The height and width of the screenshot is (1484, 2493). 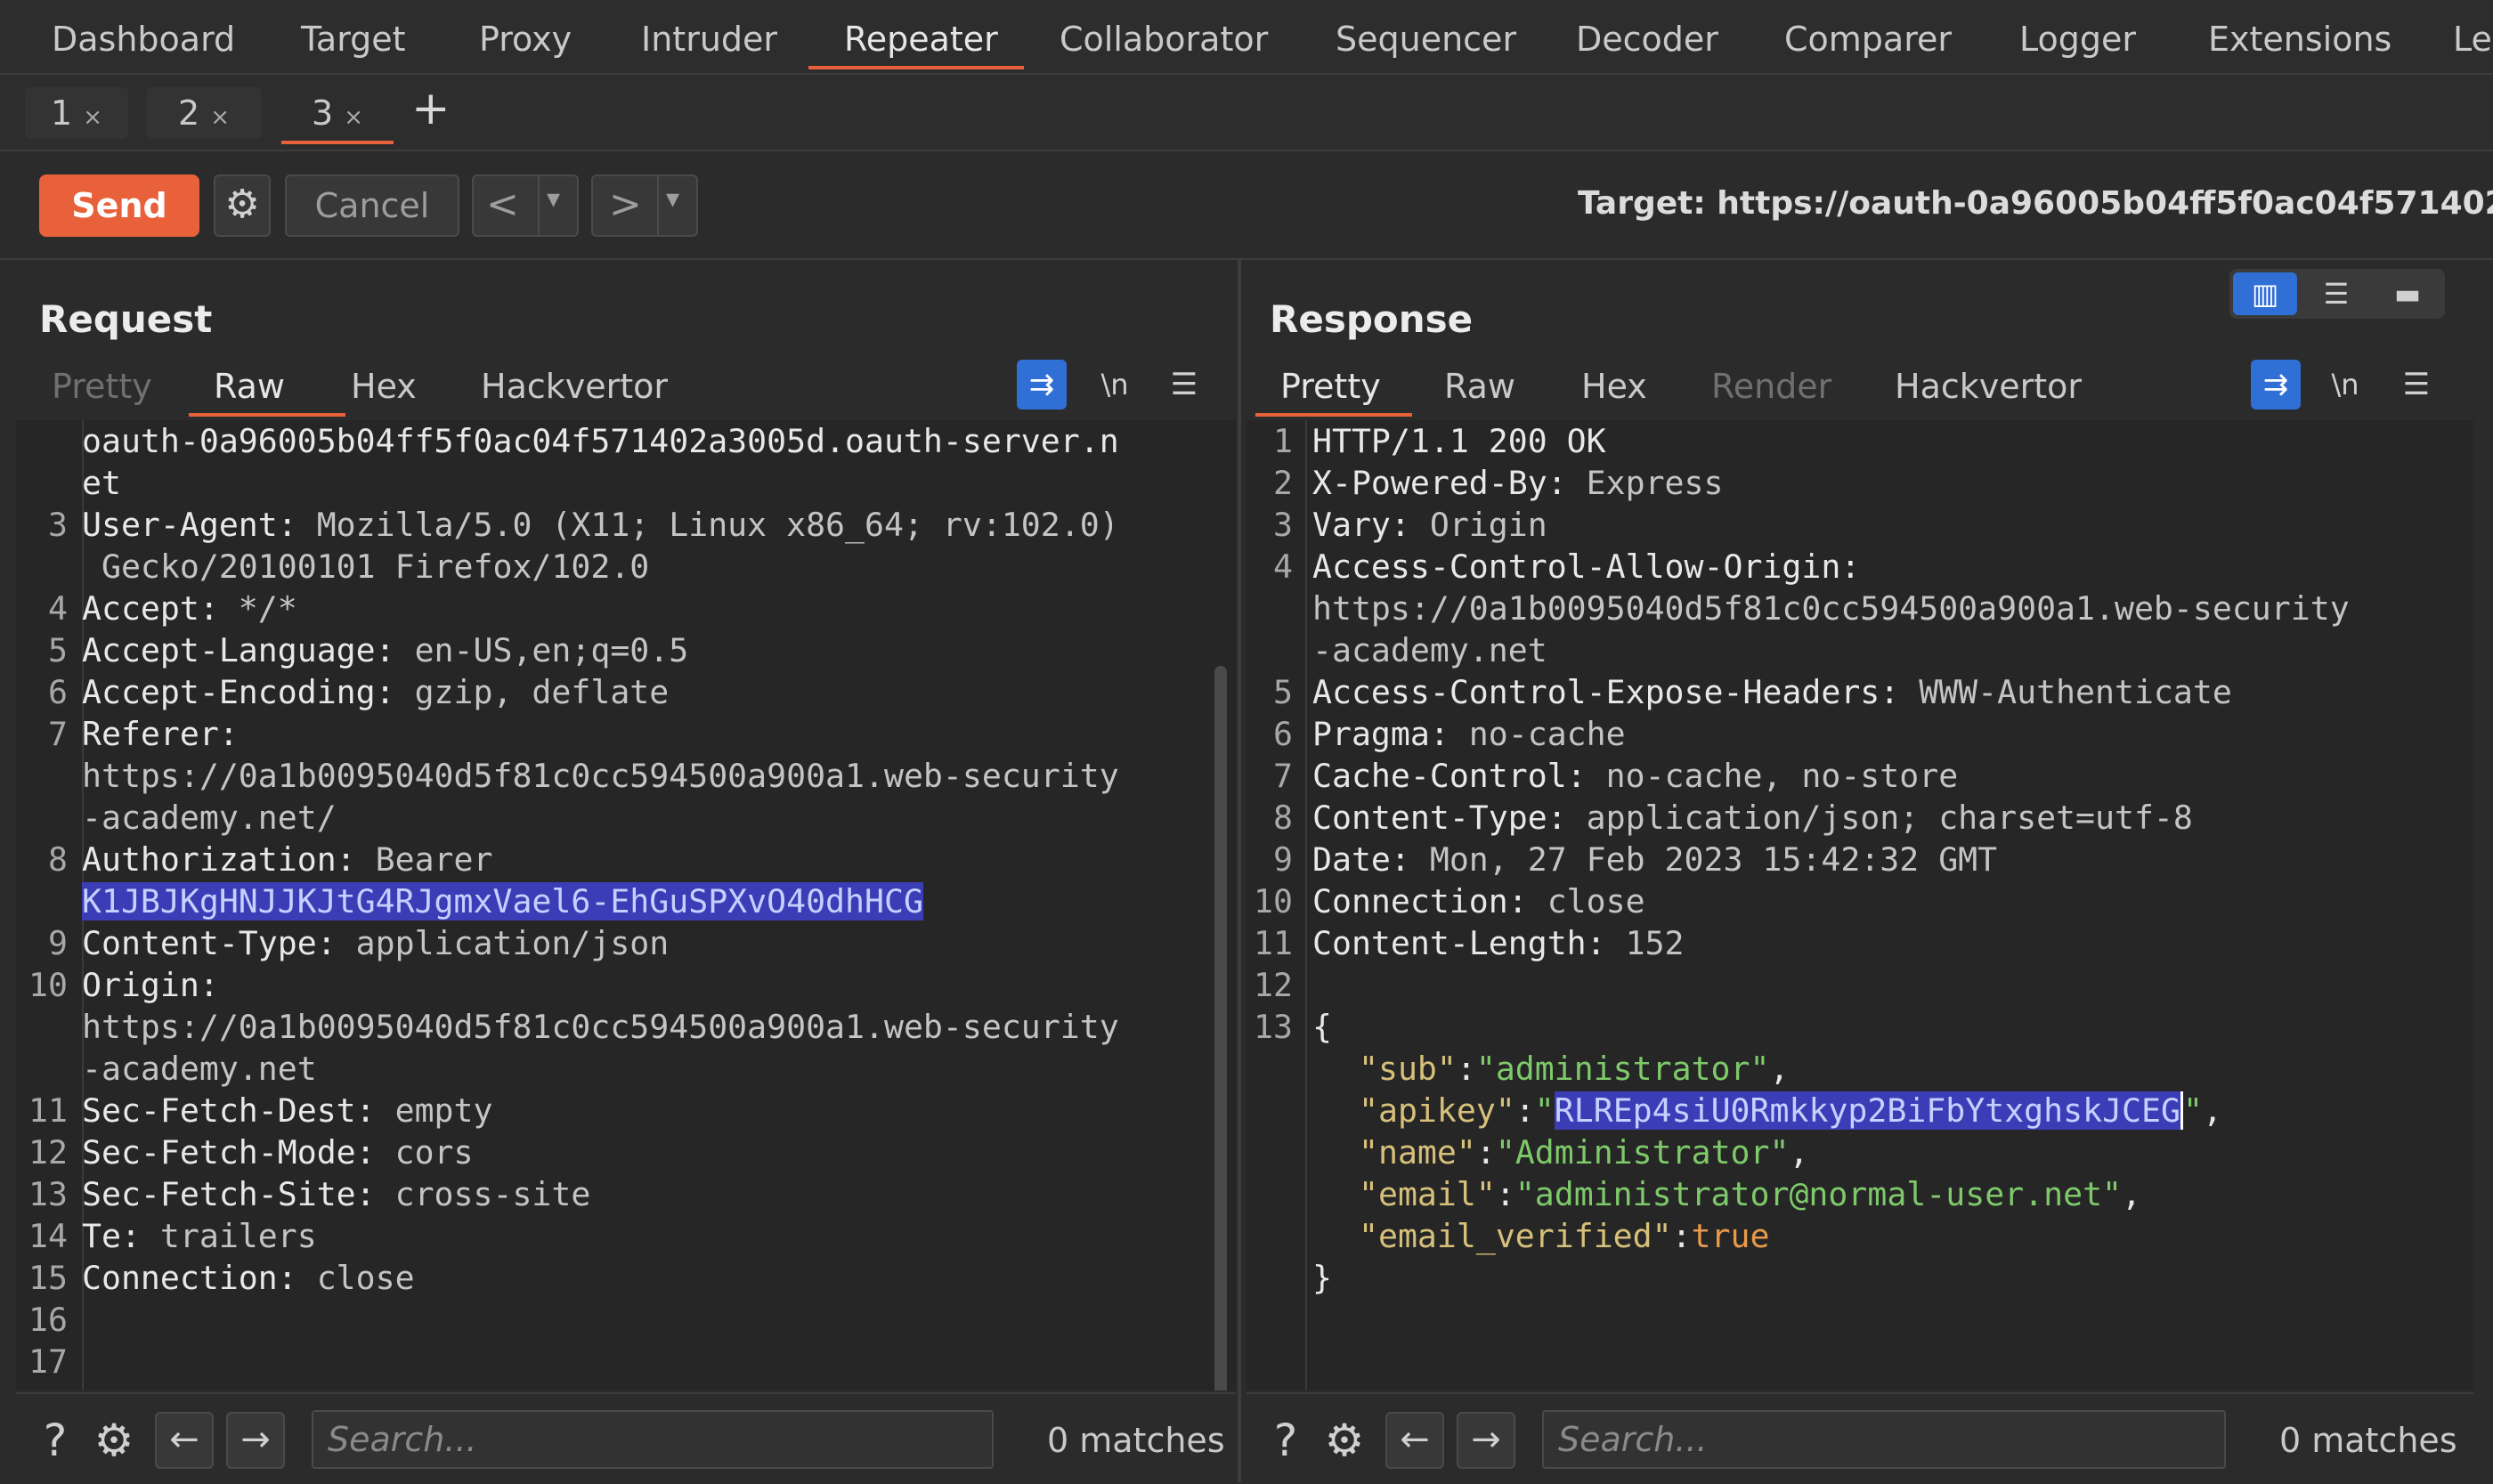 I want to click on selected-token: RLREp4siU0Rmkkyp2BiFbYtxghskJCEG, so click(x=1869, y=1110).